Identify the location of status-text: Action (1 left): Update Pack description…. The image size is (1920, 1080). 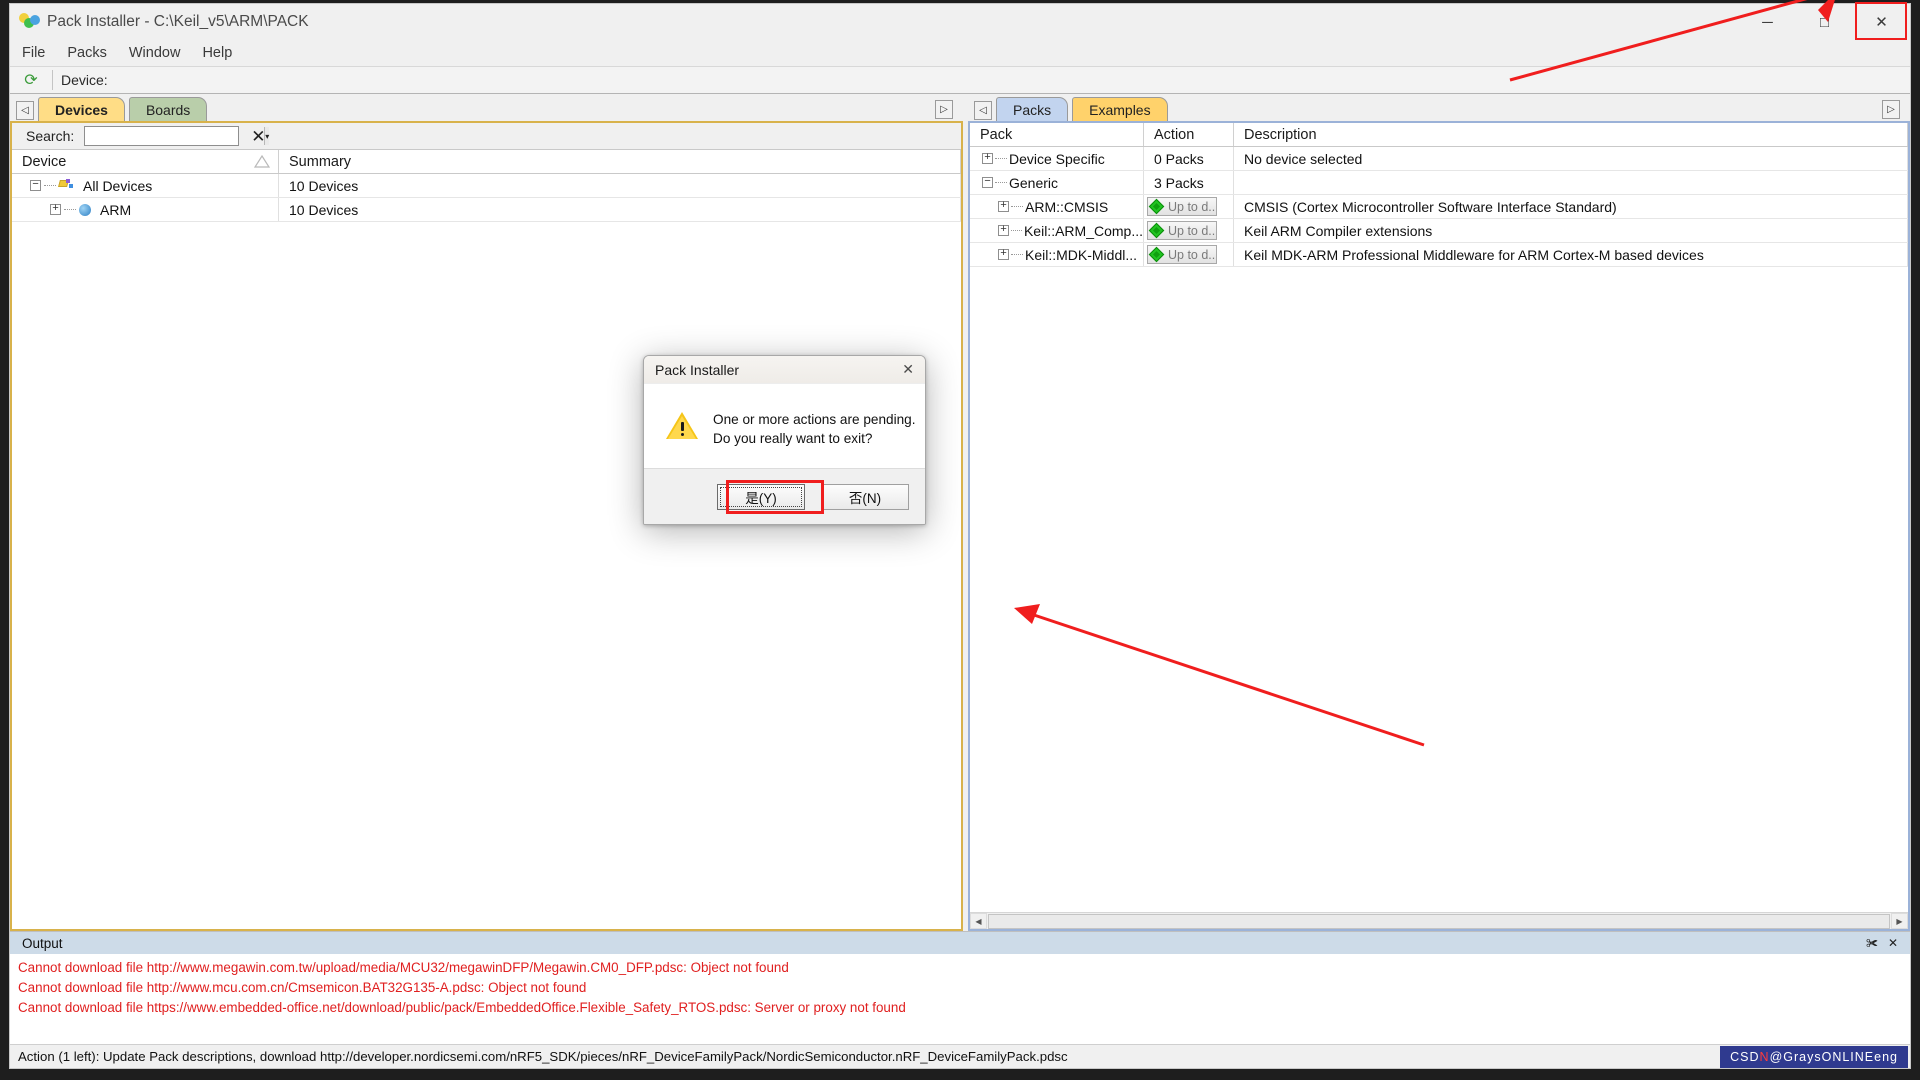
(543, 1056).